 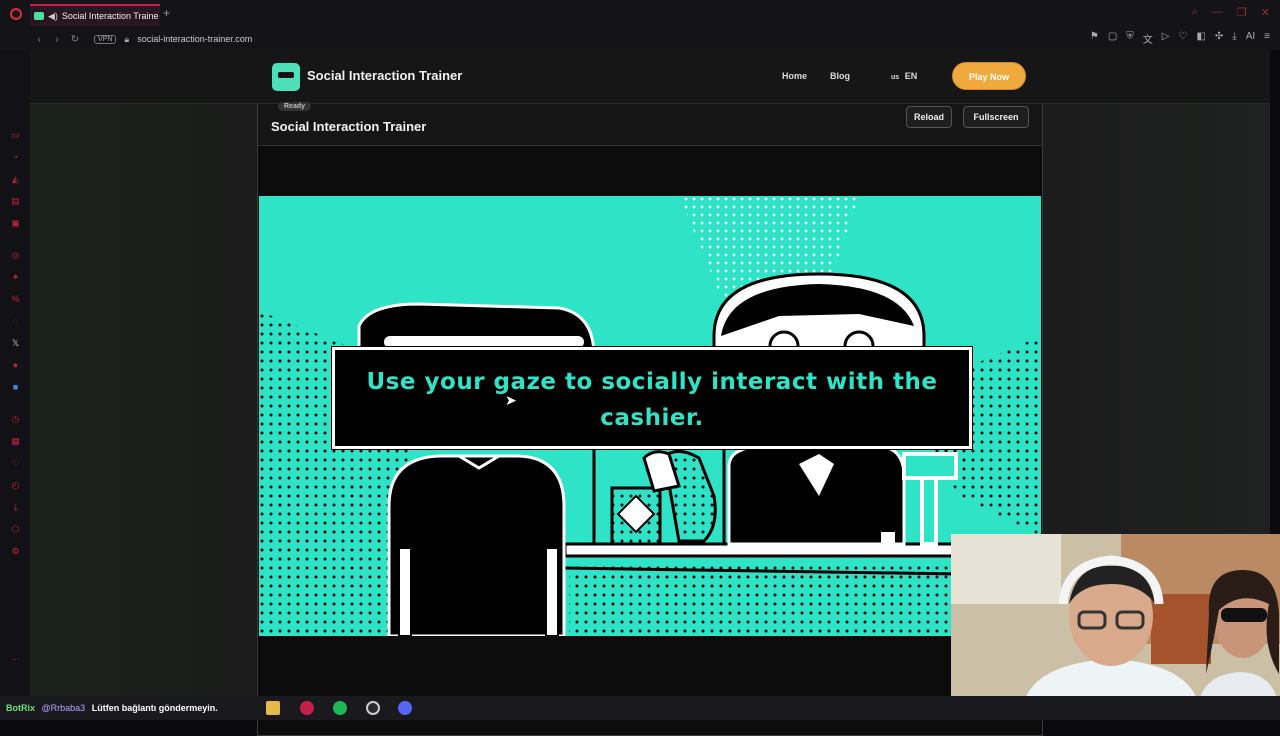 What do you see at coordinates (15, 321) in the screenshot?
I see `whatsapp-icon: ◌` at bounding box center [15, 321].